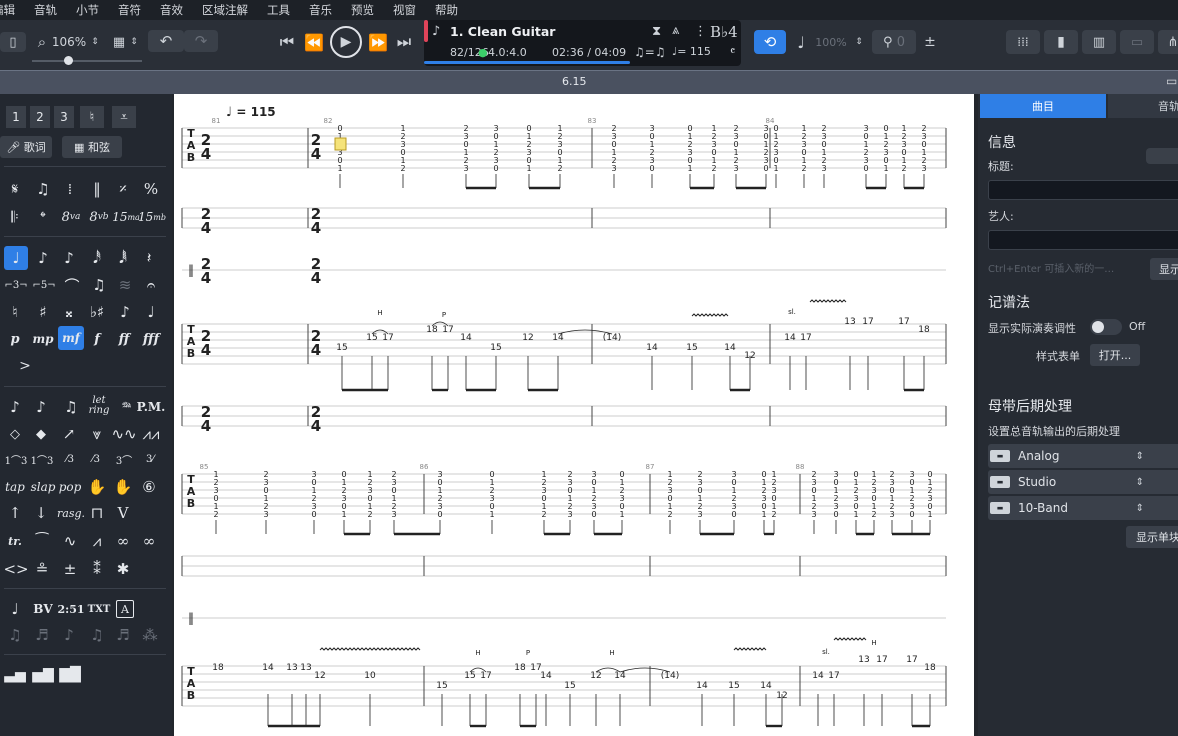 This screenshot has height=736, width=1178. Describe the element at coordinates (700, 31) in the screenshot. I see `more-icon: ⋮` at that location.